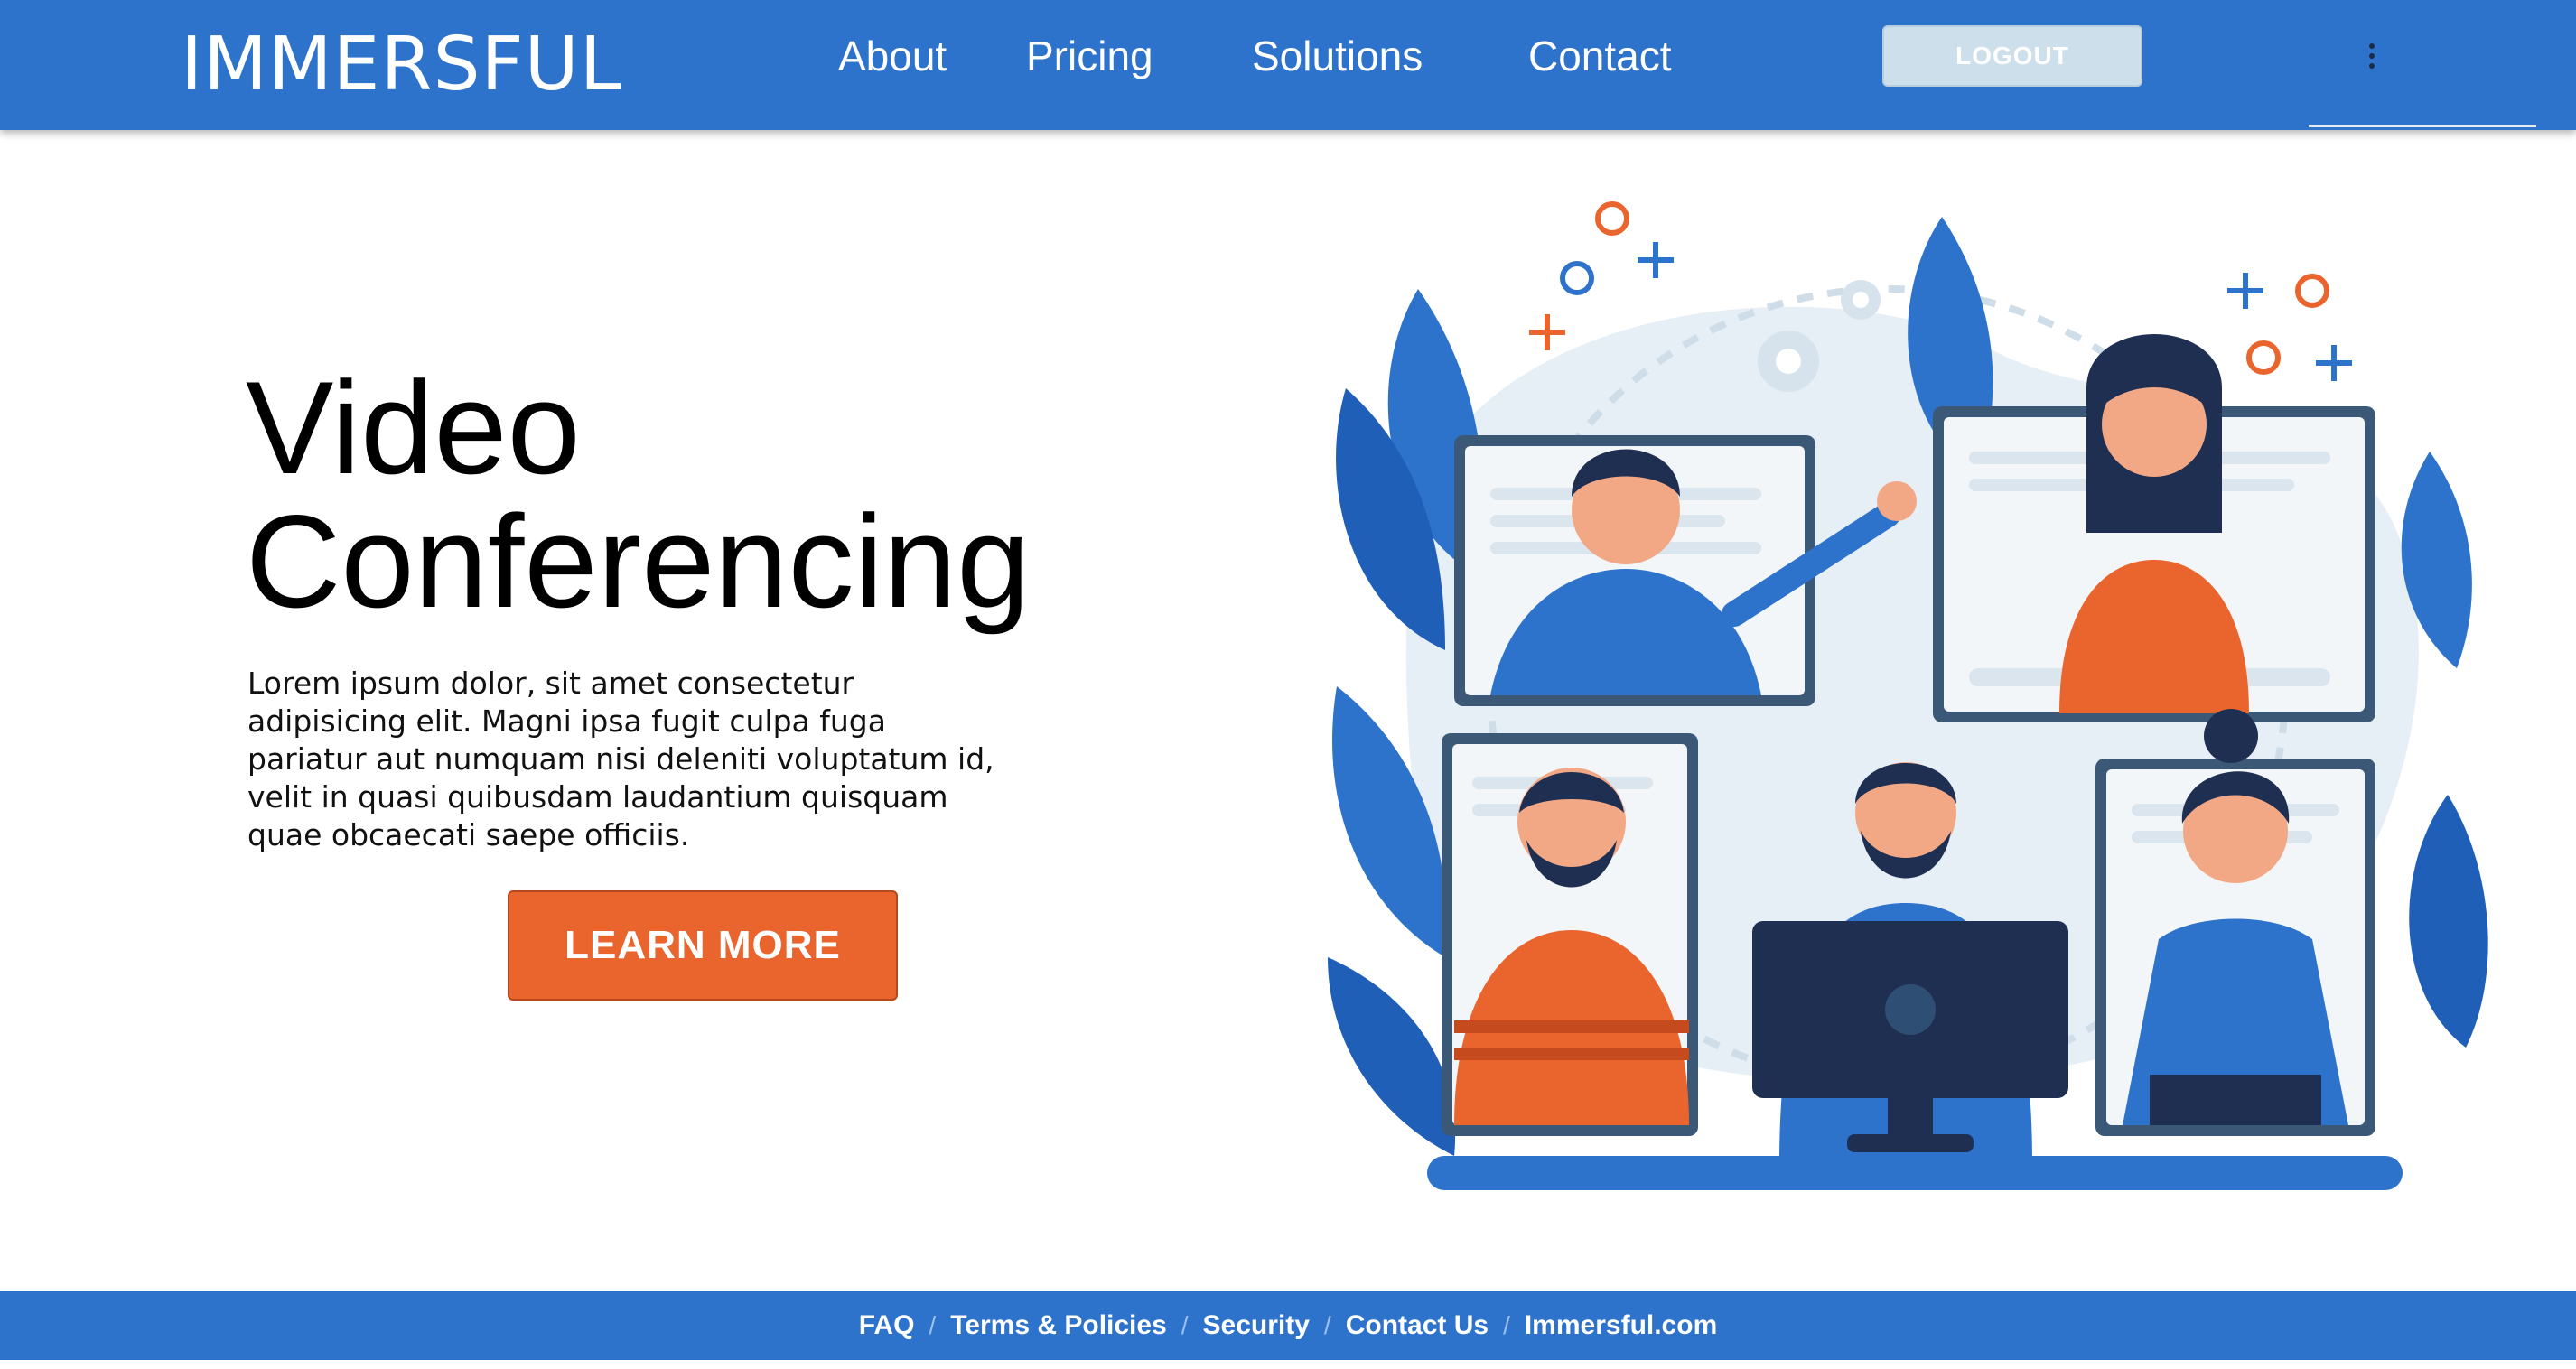 The width and height of the screenshot is (2576, 1369). What do you see at coordinates (2235, 923) in the screenshot?
I see `video-tile-bottom-right` at bounding box center [2235, 923].